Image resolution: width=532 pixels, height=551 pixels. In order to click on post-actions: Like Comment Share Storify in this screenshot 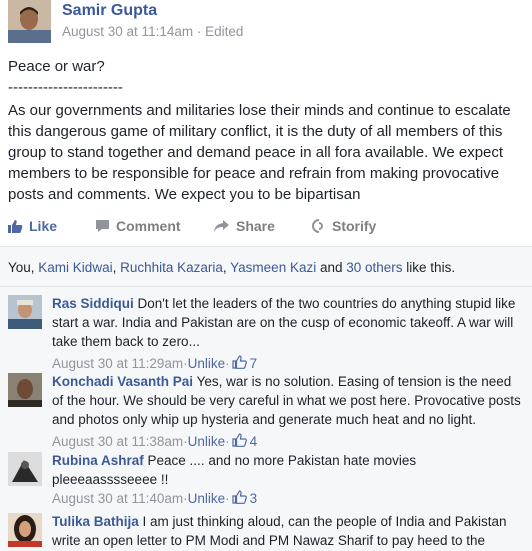, I will do `click(266, 228)`.